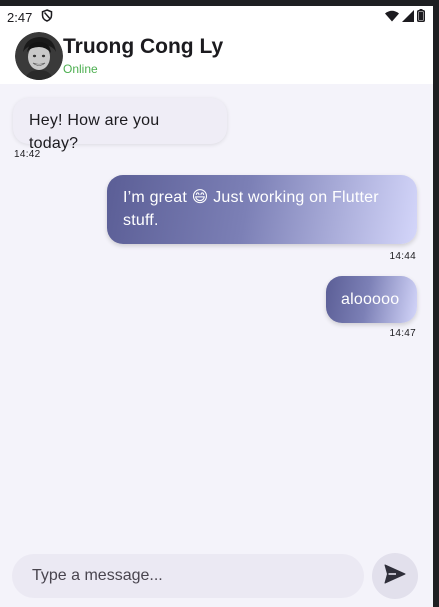 This screenshot has width=439, height=607. I want to click on message-composer, so click(188, 576).